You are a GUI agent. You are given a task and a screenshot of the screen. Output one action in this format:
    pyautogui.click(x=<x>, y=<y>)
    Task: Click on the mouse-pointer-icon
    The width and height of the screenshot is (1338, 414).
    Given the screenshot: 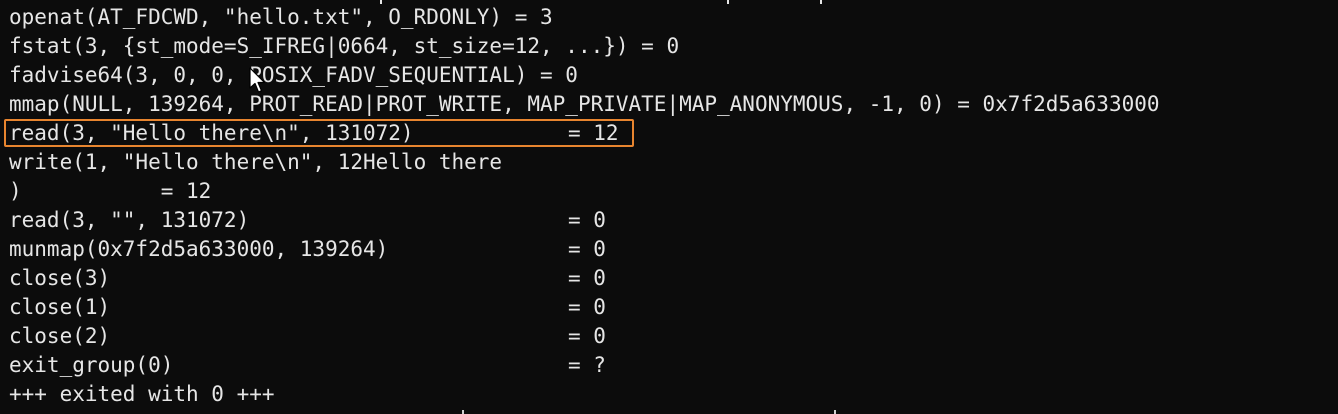 What is the action you would take?
    pyautogui.click(x=257, y=80)
    